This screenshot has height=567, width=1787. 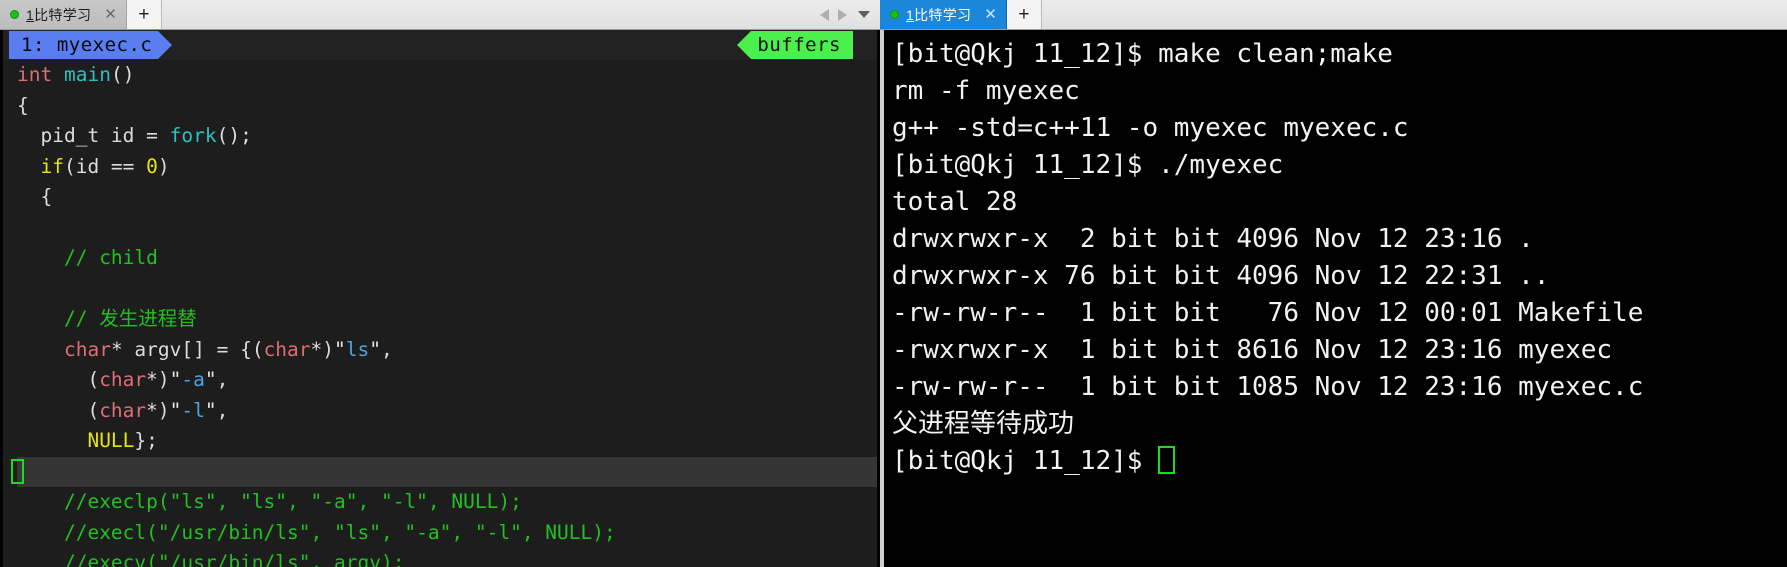 What do you see at coordinates (1335, 461) in the screenshot?
I see `terminal-prompt-line: [bit@Qkj 11_12]$` at bounding box center [1335, 461].